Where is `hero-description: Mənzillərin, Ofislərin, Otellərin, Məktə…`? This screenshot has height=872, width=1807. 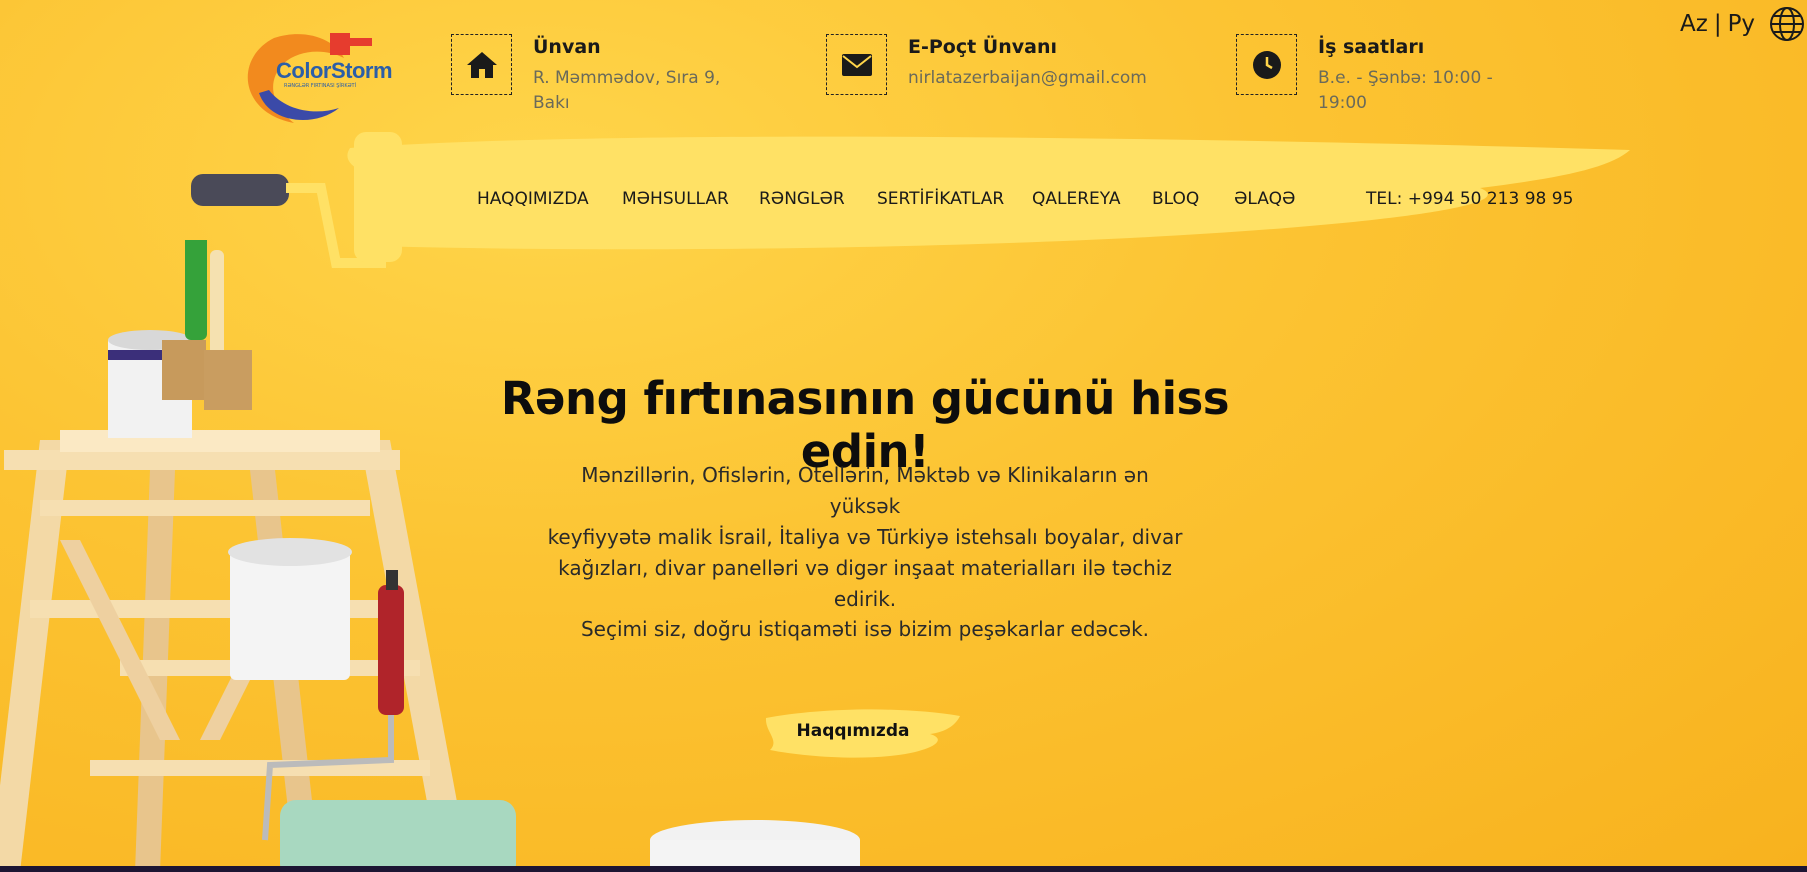 hero-description: Mənzillərin, Ofislərin, Otellərin, Məktə… is located at coordinates (865, 537).